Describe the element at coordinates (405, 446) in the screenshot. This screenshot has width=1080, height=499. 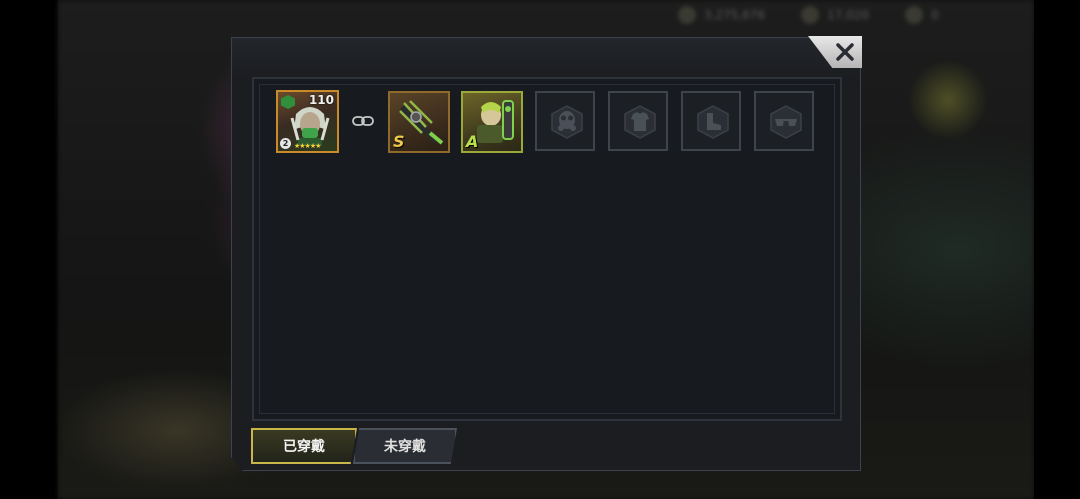
I see `tab-unequipped: 未穿戴` at that location.